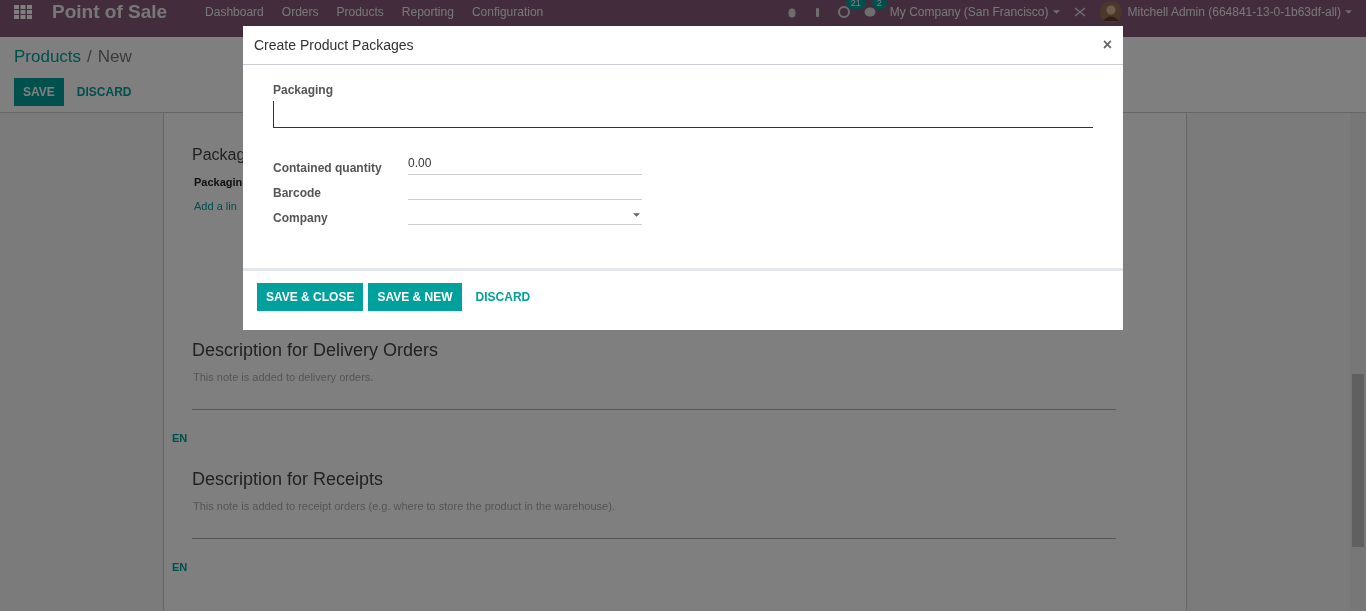  What do you see at coordinates (110, 11) in the screenshot?
I see `app-title: Point of Sale` at bounding box center [110, 11].